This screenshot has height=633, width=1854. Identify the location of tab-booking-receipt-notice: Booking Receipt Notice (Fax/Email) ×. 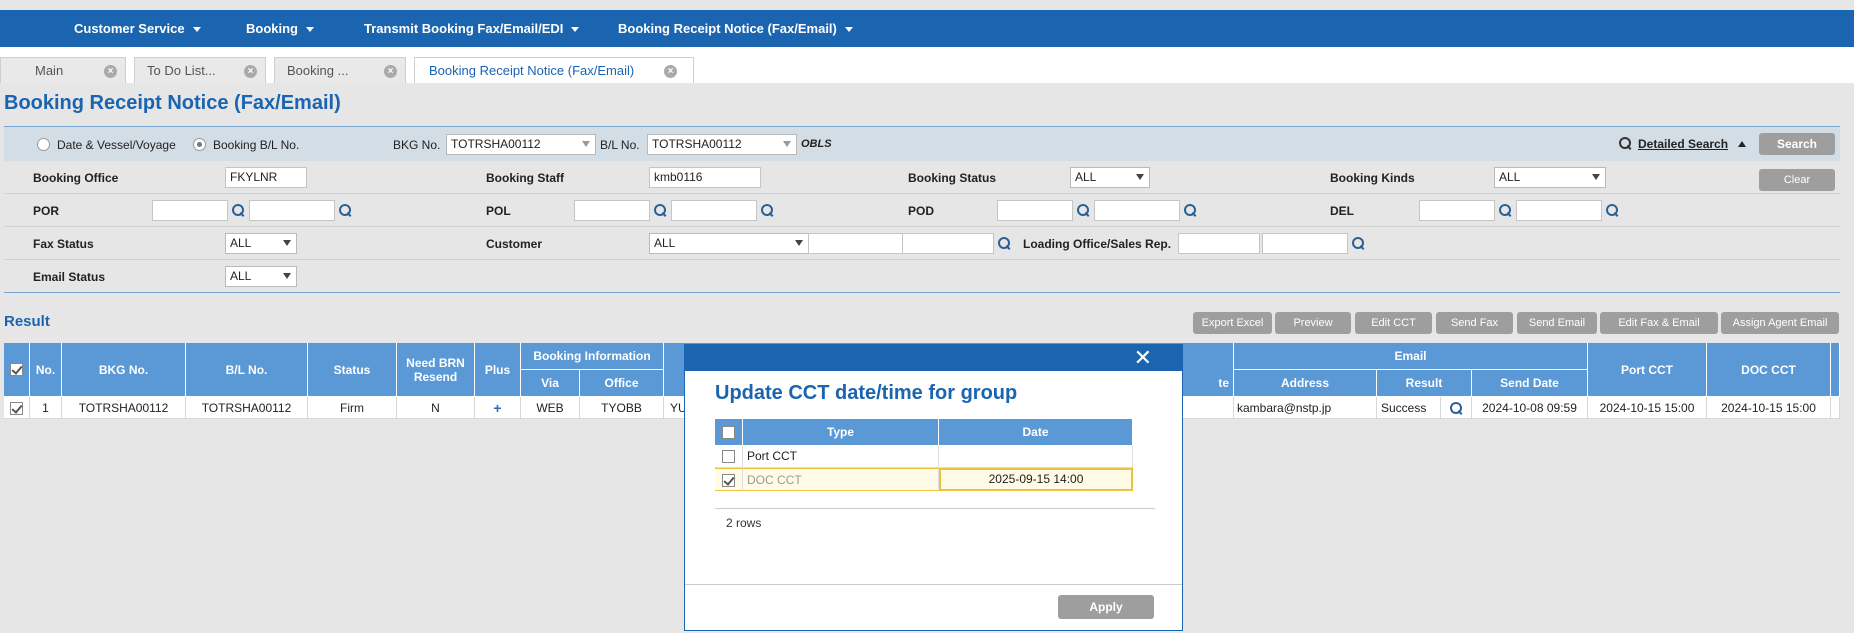
(554, 70).